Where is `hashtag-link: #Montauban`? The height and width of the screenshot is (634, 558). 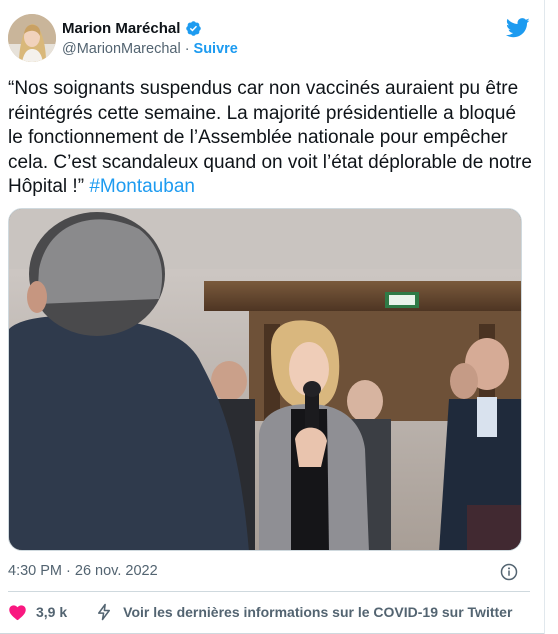
hashtag-link: #Montauban is located at coordinates (142, 186).